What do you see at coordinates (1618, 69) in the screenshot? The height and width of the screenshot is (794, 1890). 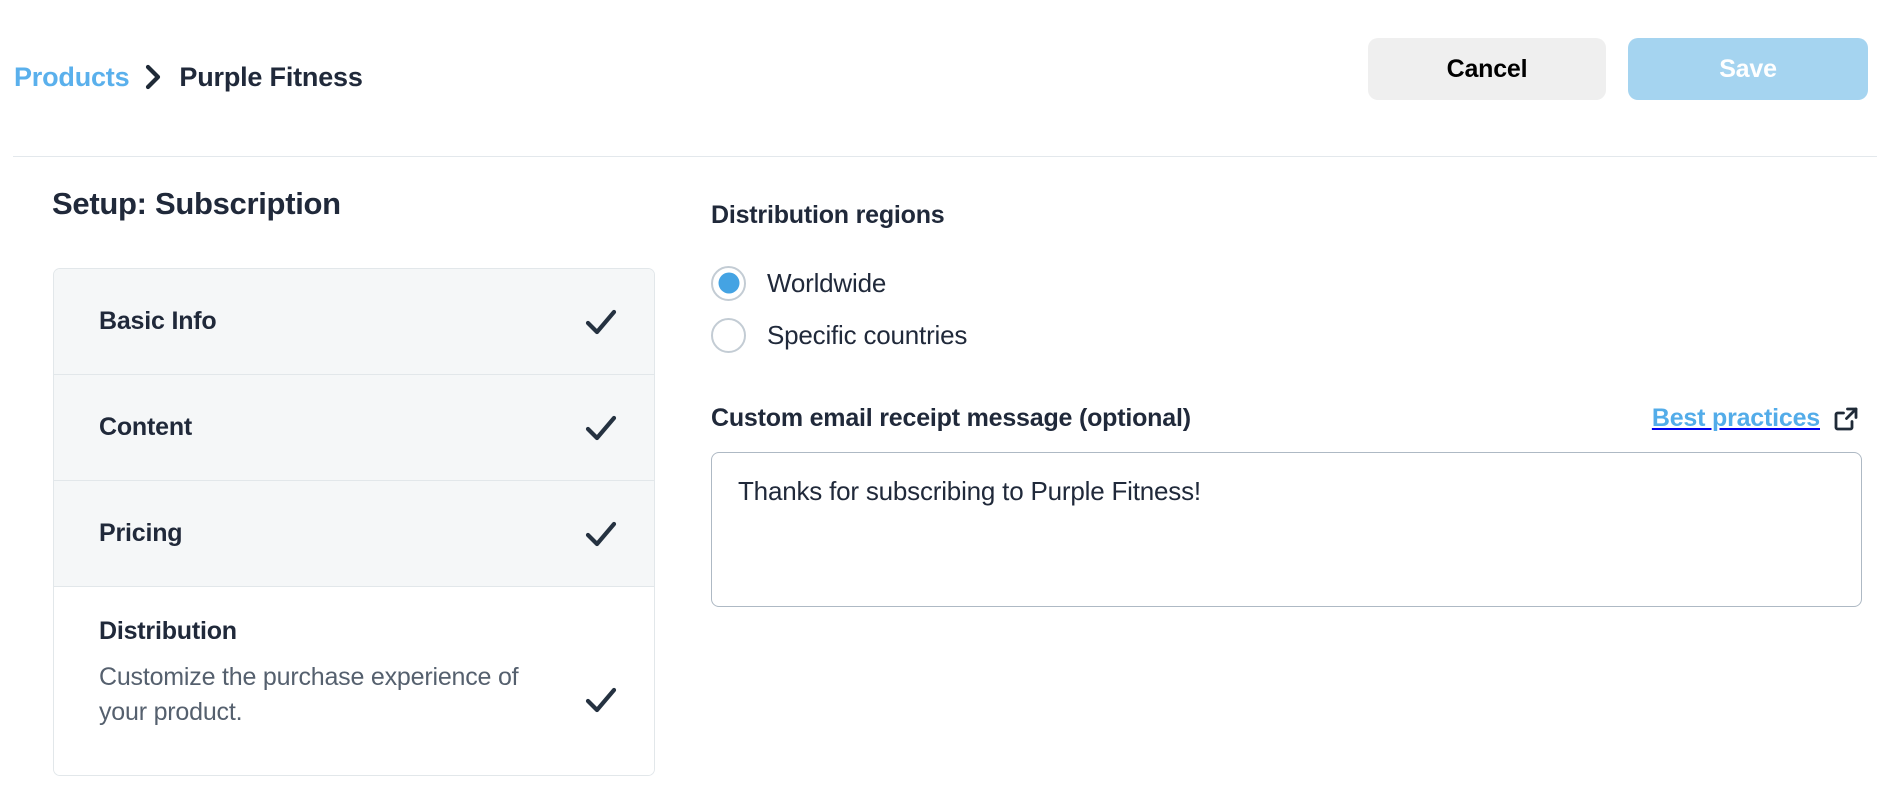 I see `top-bar-actions: Cancel Save` at bounding box center [1618, 69].